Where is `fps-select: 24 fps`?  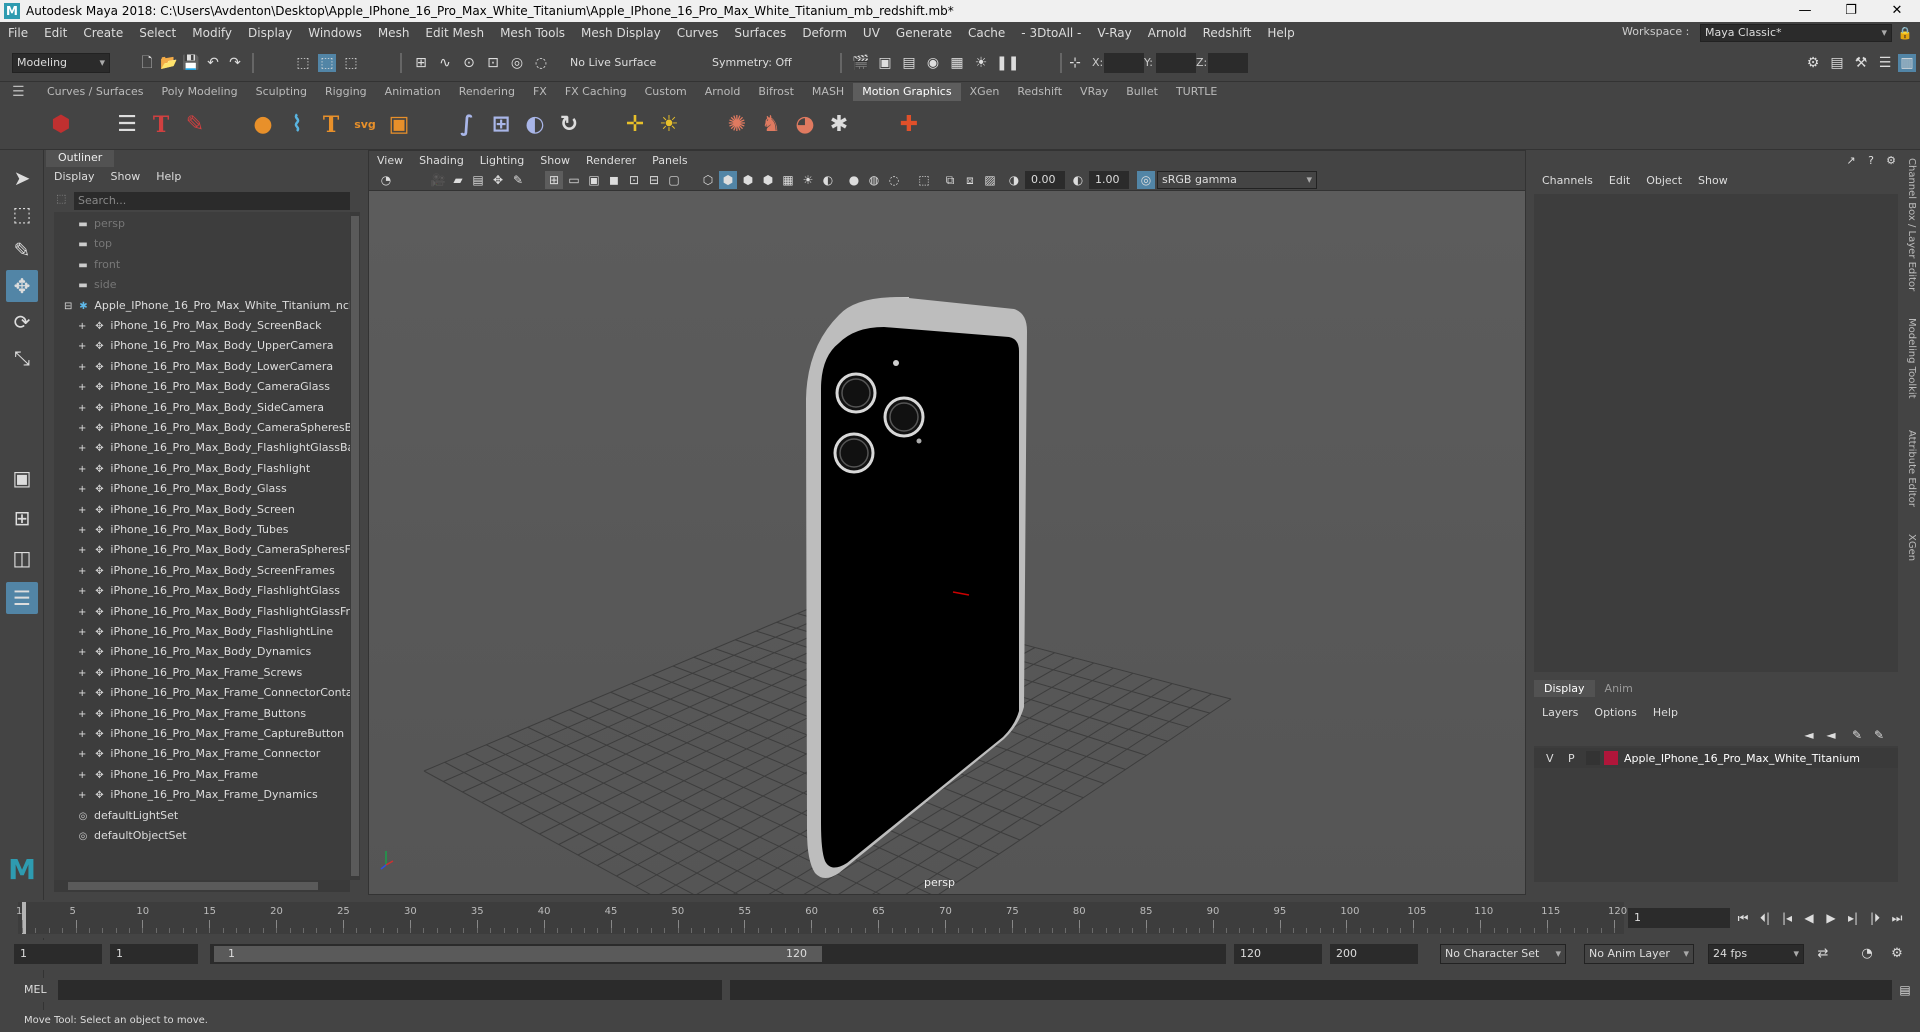
fps-select: 24 fps is located at coordinates (1756, 954).